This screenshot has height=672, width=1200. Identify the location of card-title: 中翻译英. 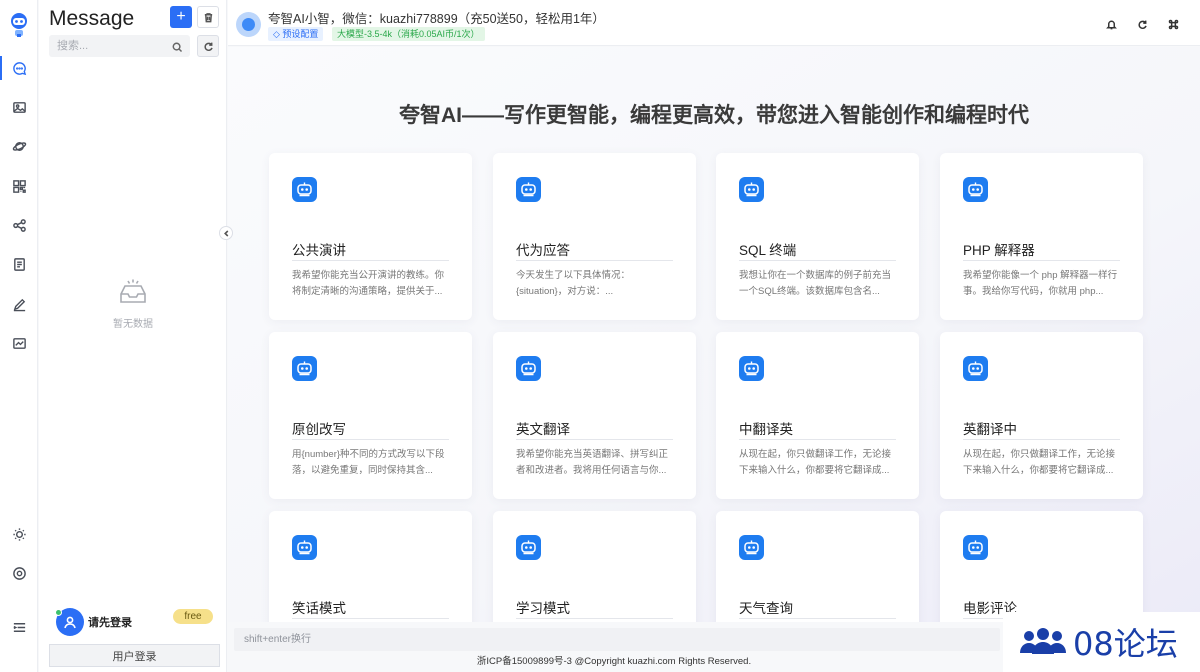
(766, 429).